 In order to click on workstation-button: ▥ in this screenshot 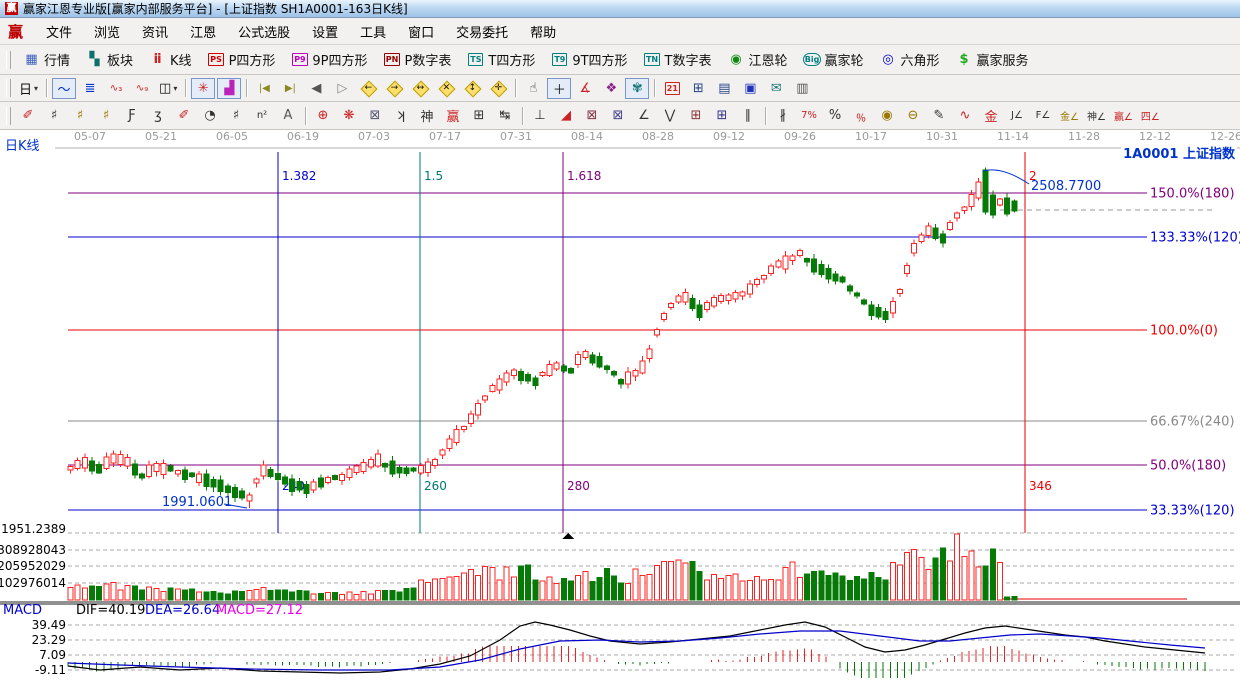, I will do `click(802, 88)`.